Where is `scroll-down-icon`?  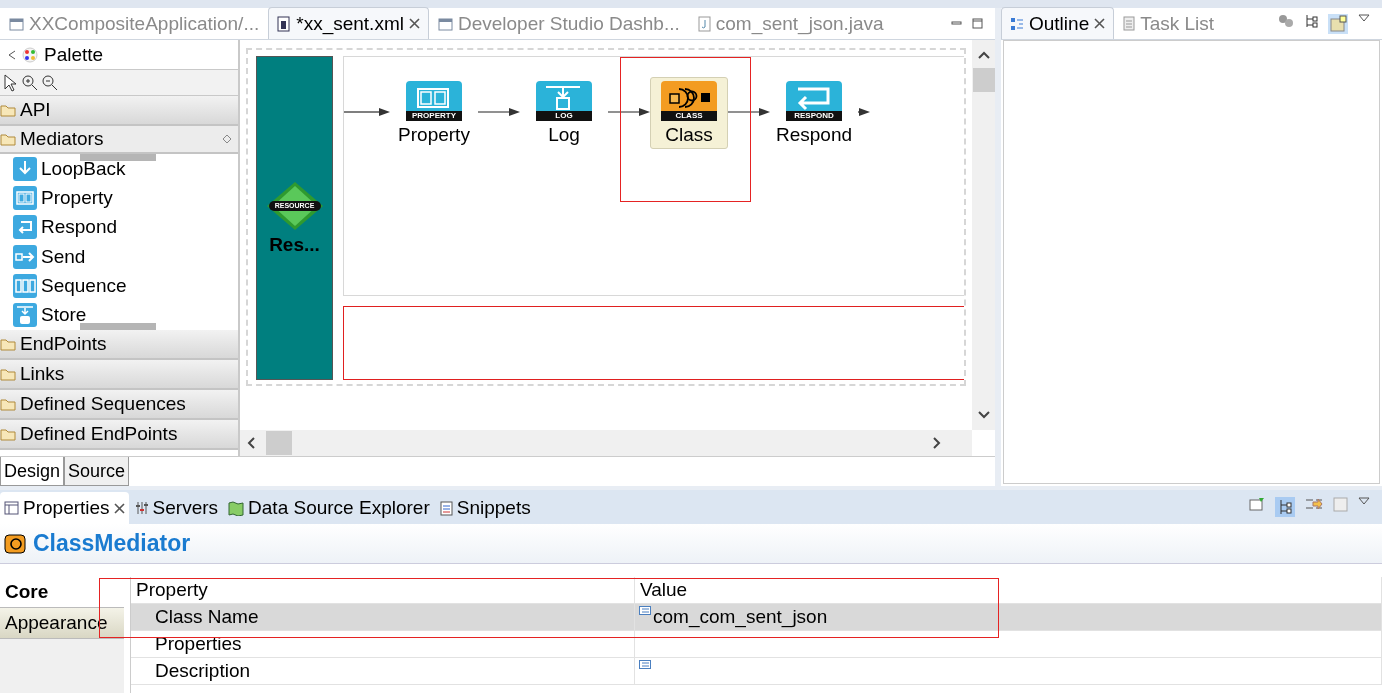 scroll-down-icon is located at coordinates (983, 414).